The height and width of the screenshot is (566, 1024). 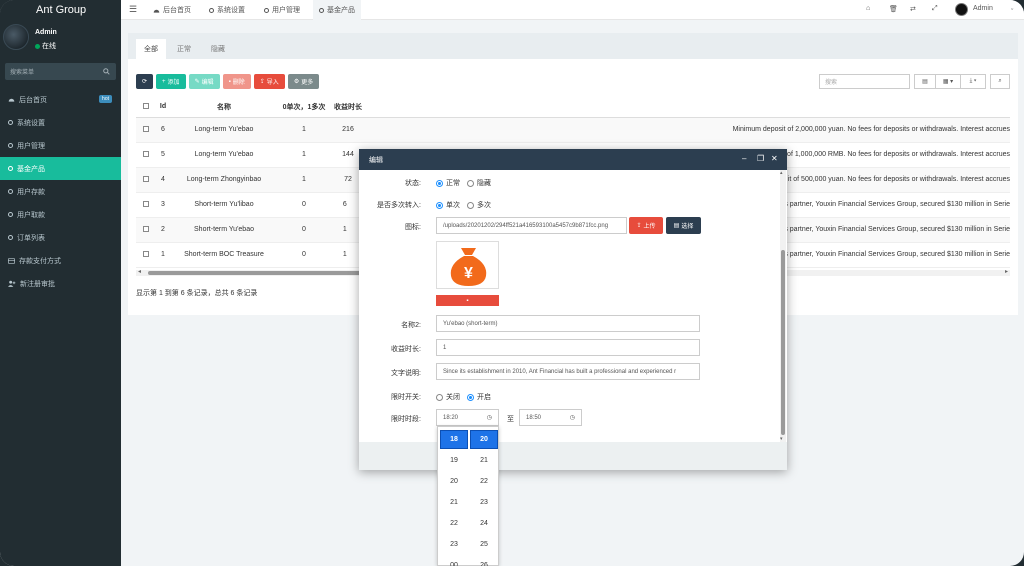 What do you see at coordinates (60, 214) in the screenshot?
I see `sidebar-item-withdrawals: 用户取款` at bounding box center [60, 214].